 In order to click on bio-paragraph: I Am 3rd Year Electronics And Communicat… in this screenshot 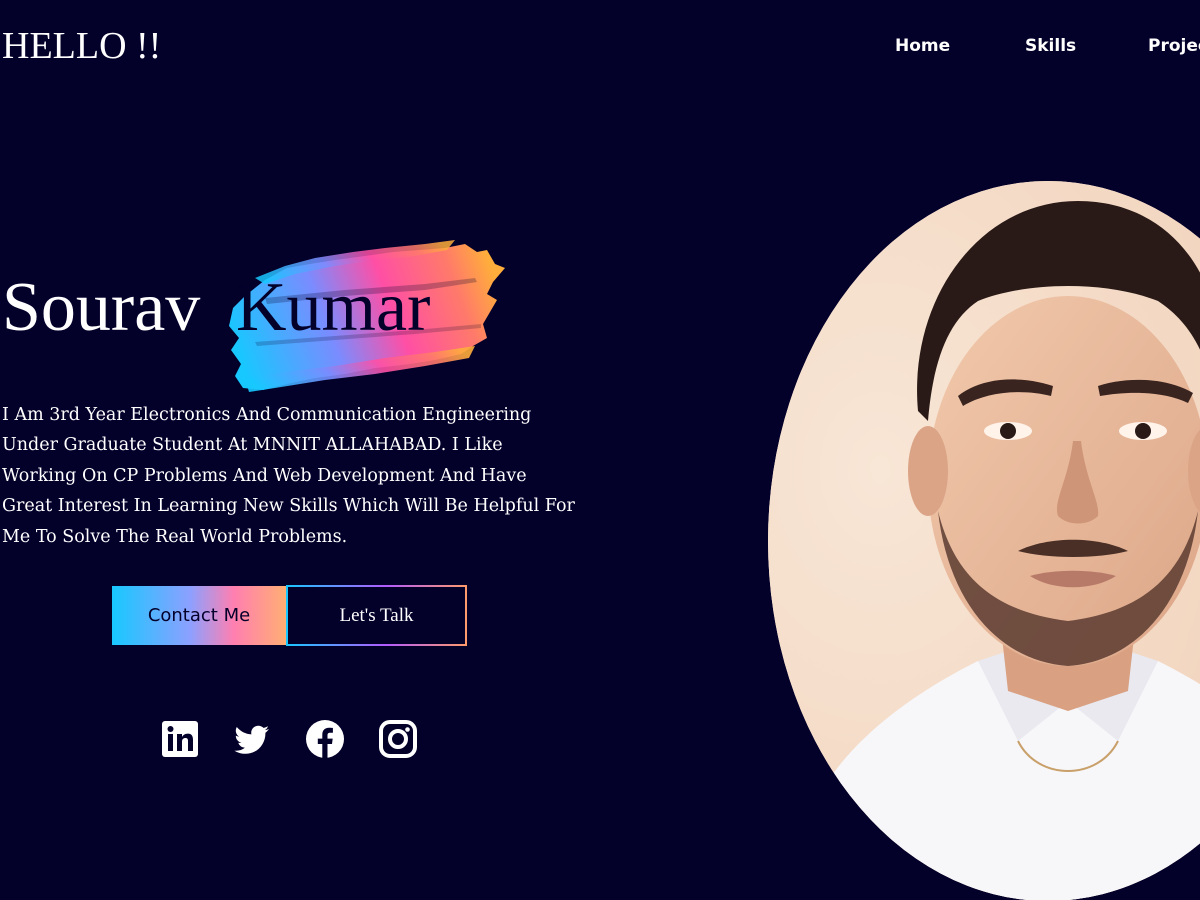, I will do `click(288, 476)`.